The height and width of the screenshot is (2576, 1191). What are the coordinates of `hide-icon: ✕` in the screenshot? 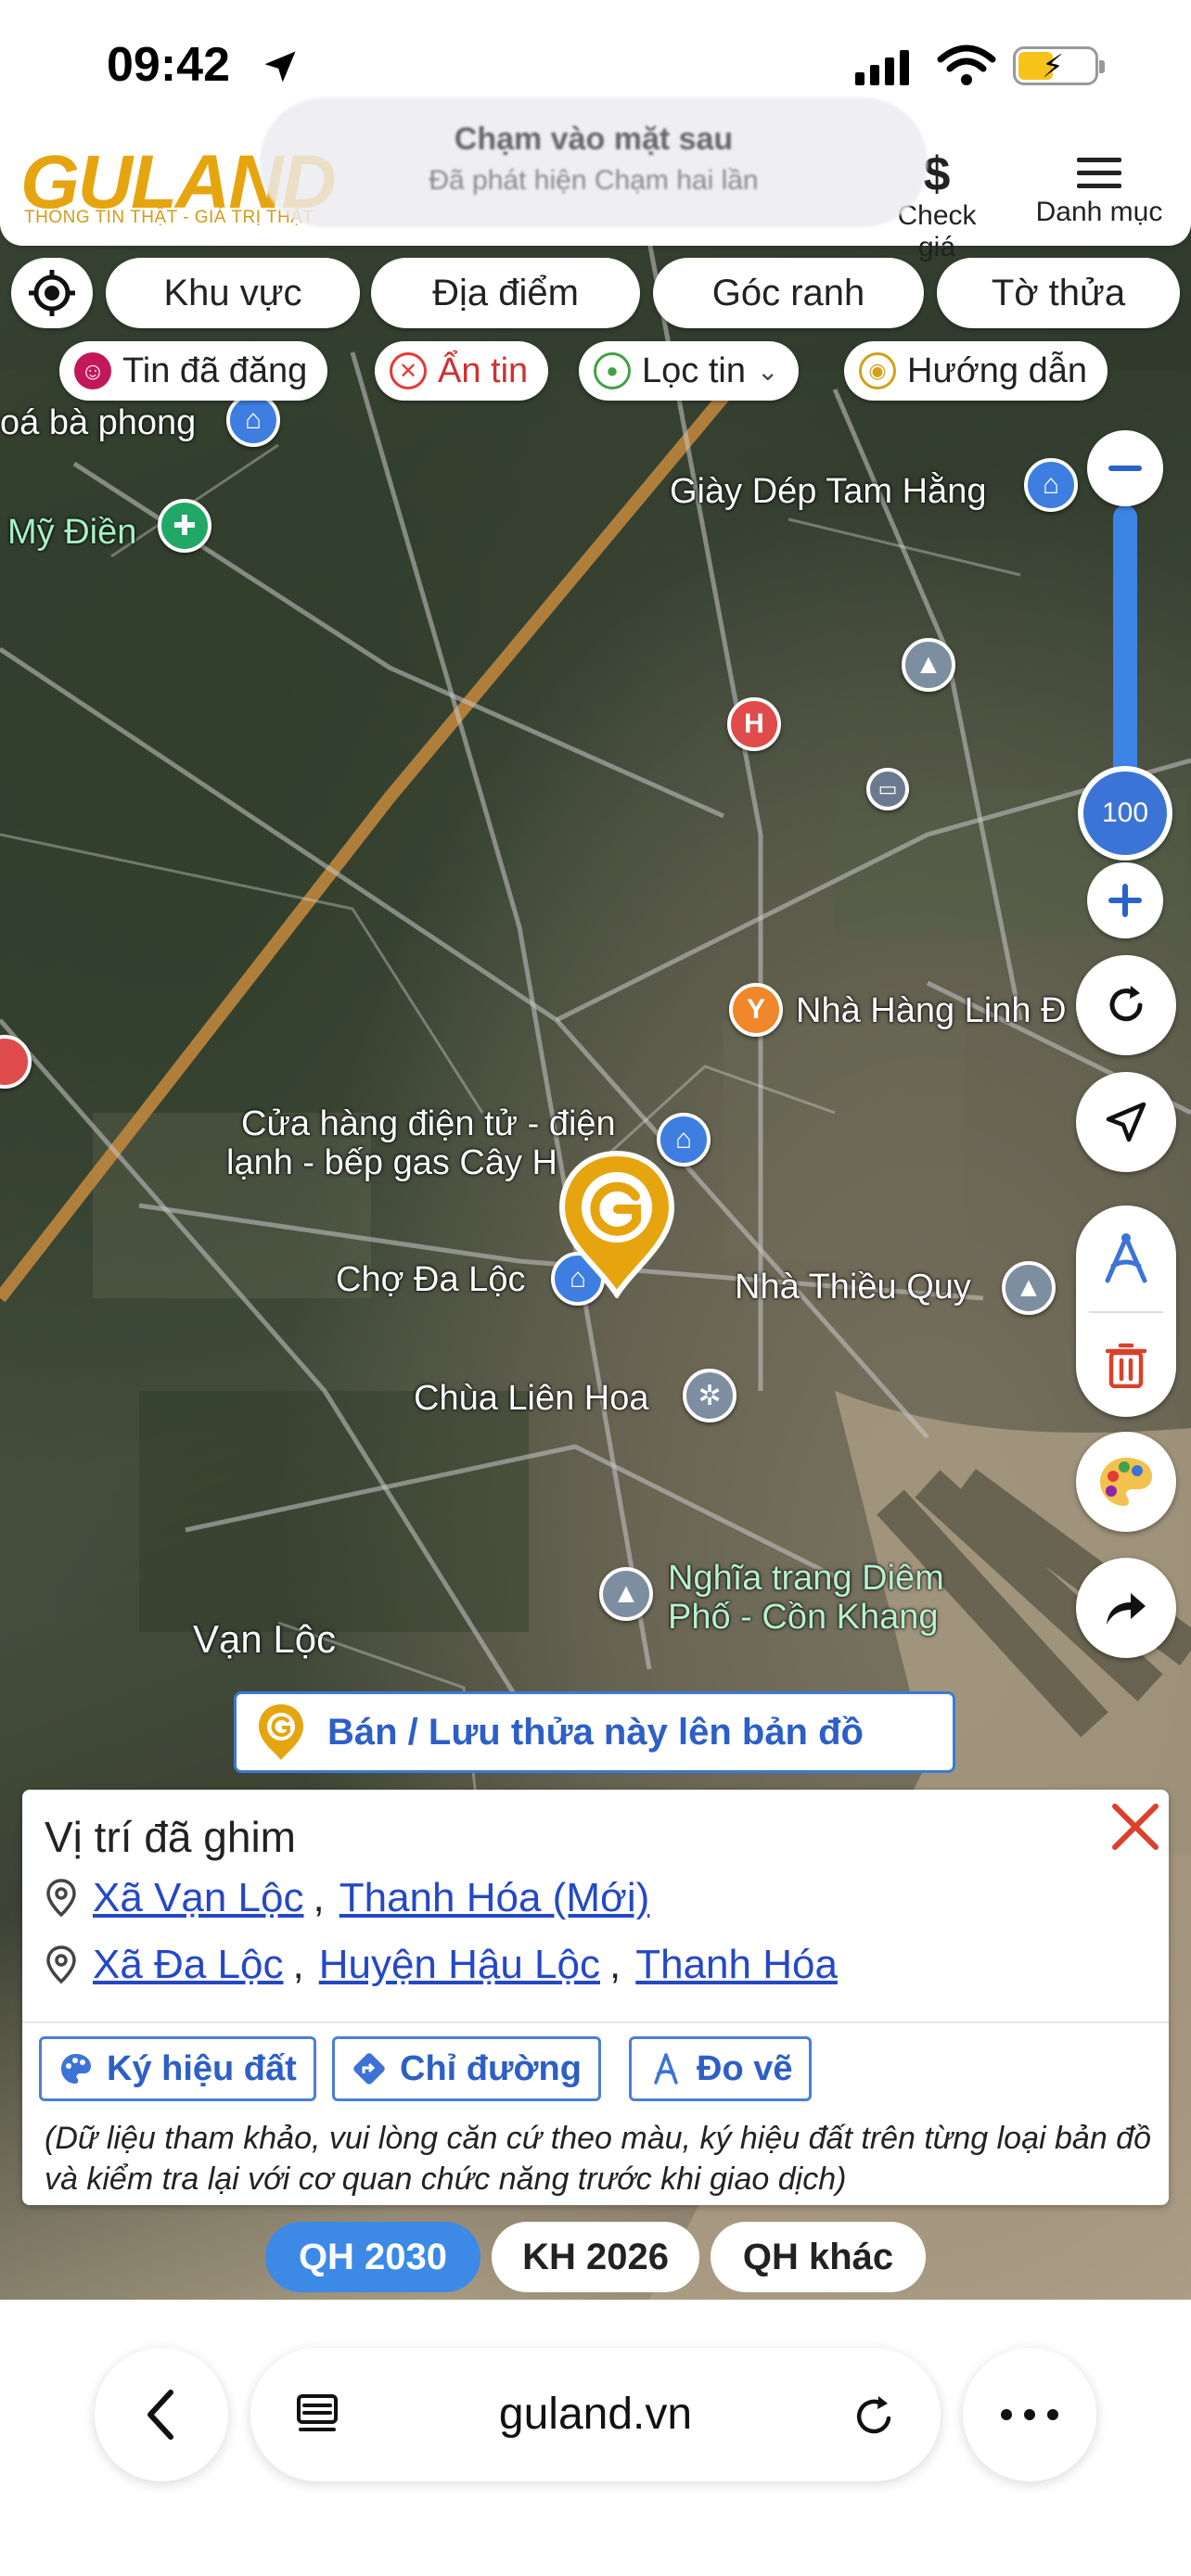 It's located at (408, 370).